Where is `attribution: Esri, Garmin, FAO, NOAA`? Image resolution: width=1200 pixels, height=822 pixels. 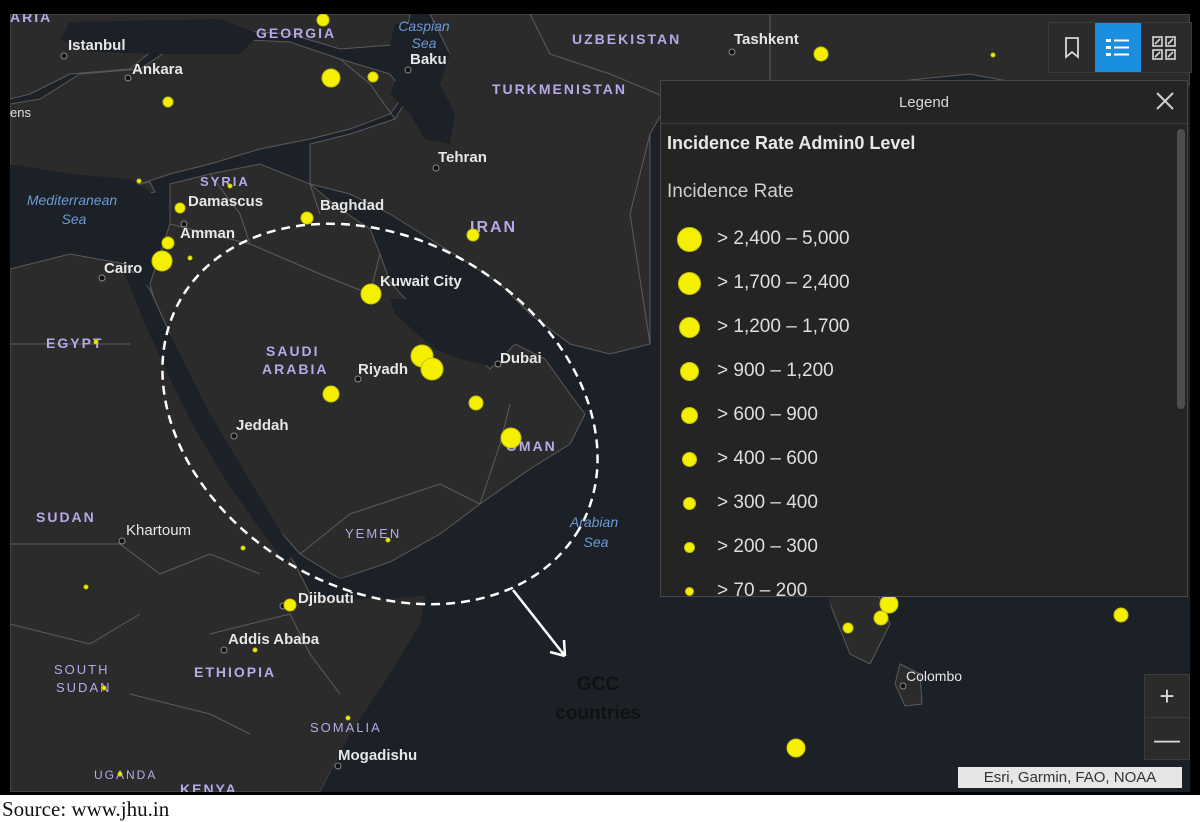 attribution: Esri, Garmin, FAO, NOAA is located at coordinates (1070, 777).